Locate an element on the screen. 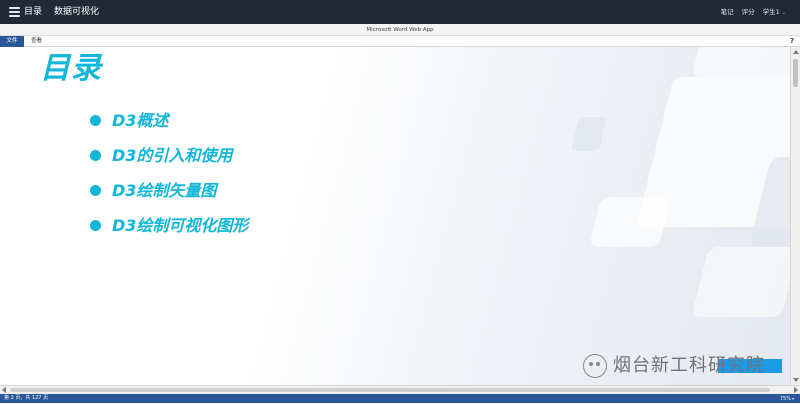 Image resolution: width=800 pixels, height=404 pixels. chevron-down-icon: ⌄ is located at coordinates (783, 13).